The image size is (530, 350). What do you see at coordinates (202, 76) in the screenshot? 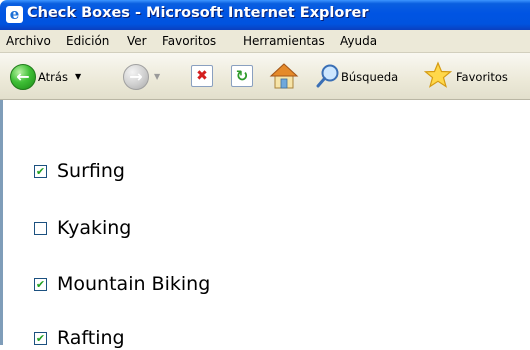
I see `stop-icon: ✖` at bounding box center [202, 76].